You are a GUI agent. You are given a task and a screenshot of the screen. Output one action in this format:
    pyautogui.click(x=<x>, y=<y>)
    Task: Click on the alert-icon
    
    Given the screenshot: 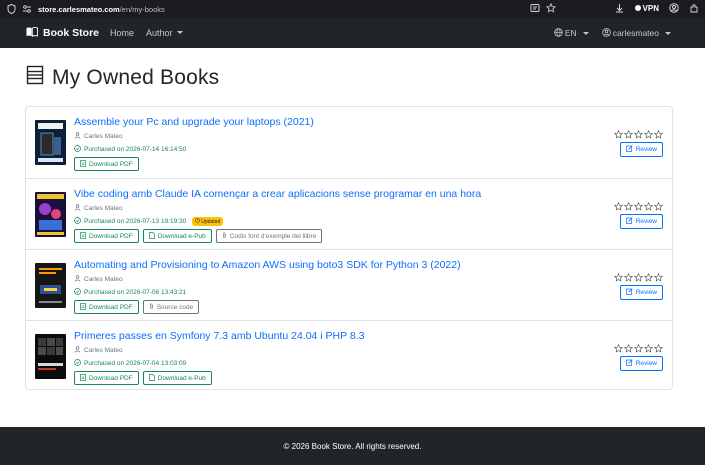 What is the action you would take?
    pyautogui.click(x=198, y=221)
    